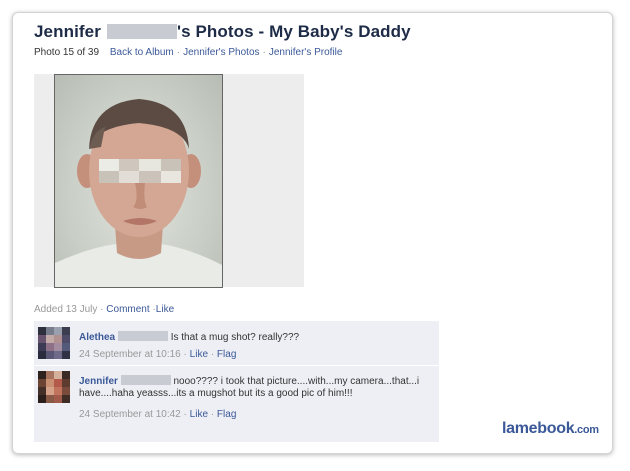 Image resolution: width=630 pixels, height=471 pixels. I want to click on photo-count: Photo 15 of 39, so click(67, 52).